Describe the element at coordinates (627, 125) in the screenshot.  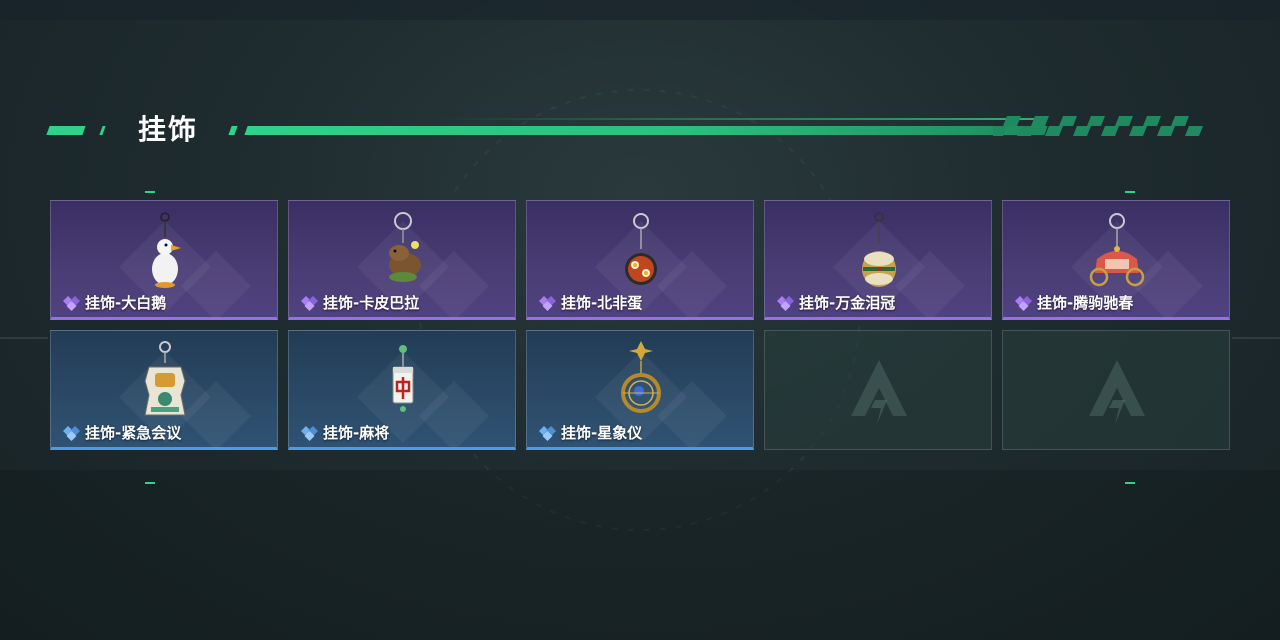
I see `section-header: 挂饰` at that location.